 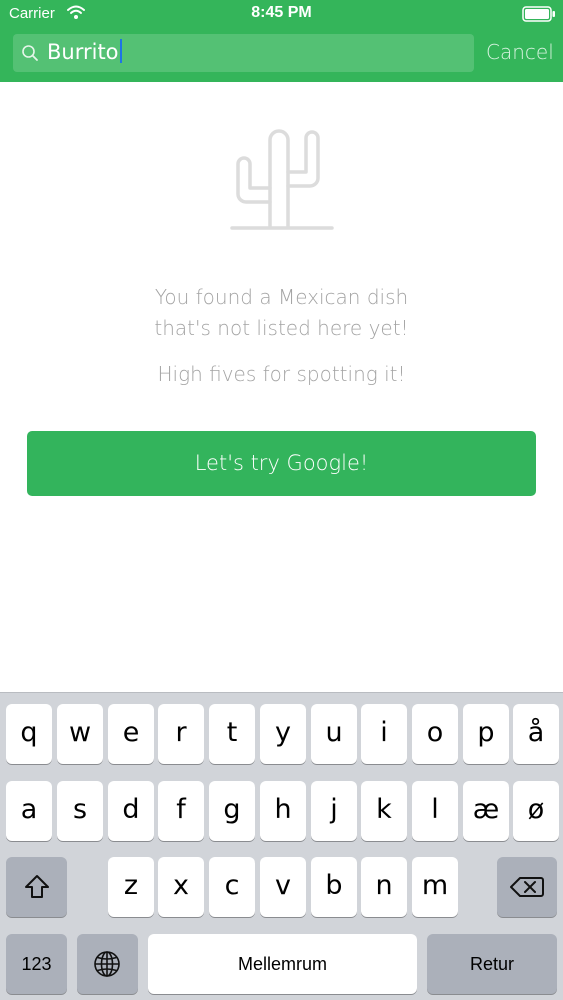 What do you see at coordinates (281, 463) in the screenshot?
I see `try-google-button: Let's try Google!` at bounding box center [281, 463].